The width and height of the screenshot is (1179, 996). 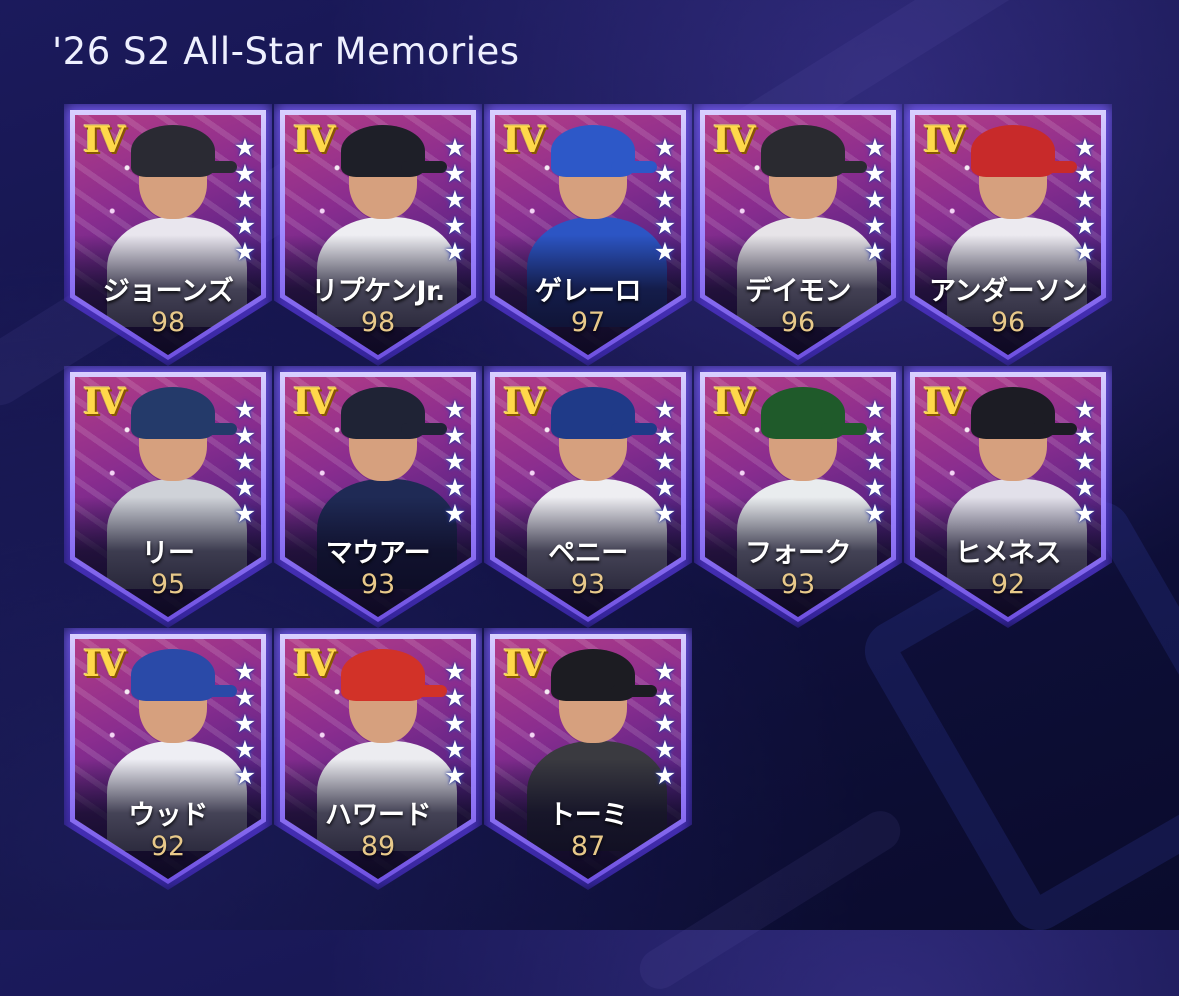 I want to click on player-name: デイモン, so click(x=798, y=291).